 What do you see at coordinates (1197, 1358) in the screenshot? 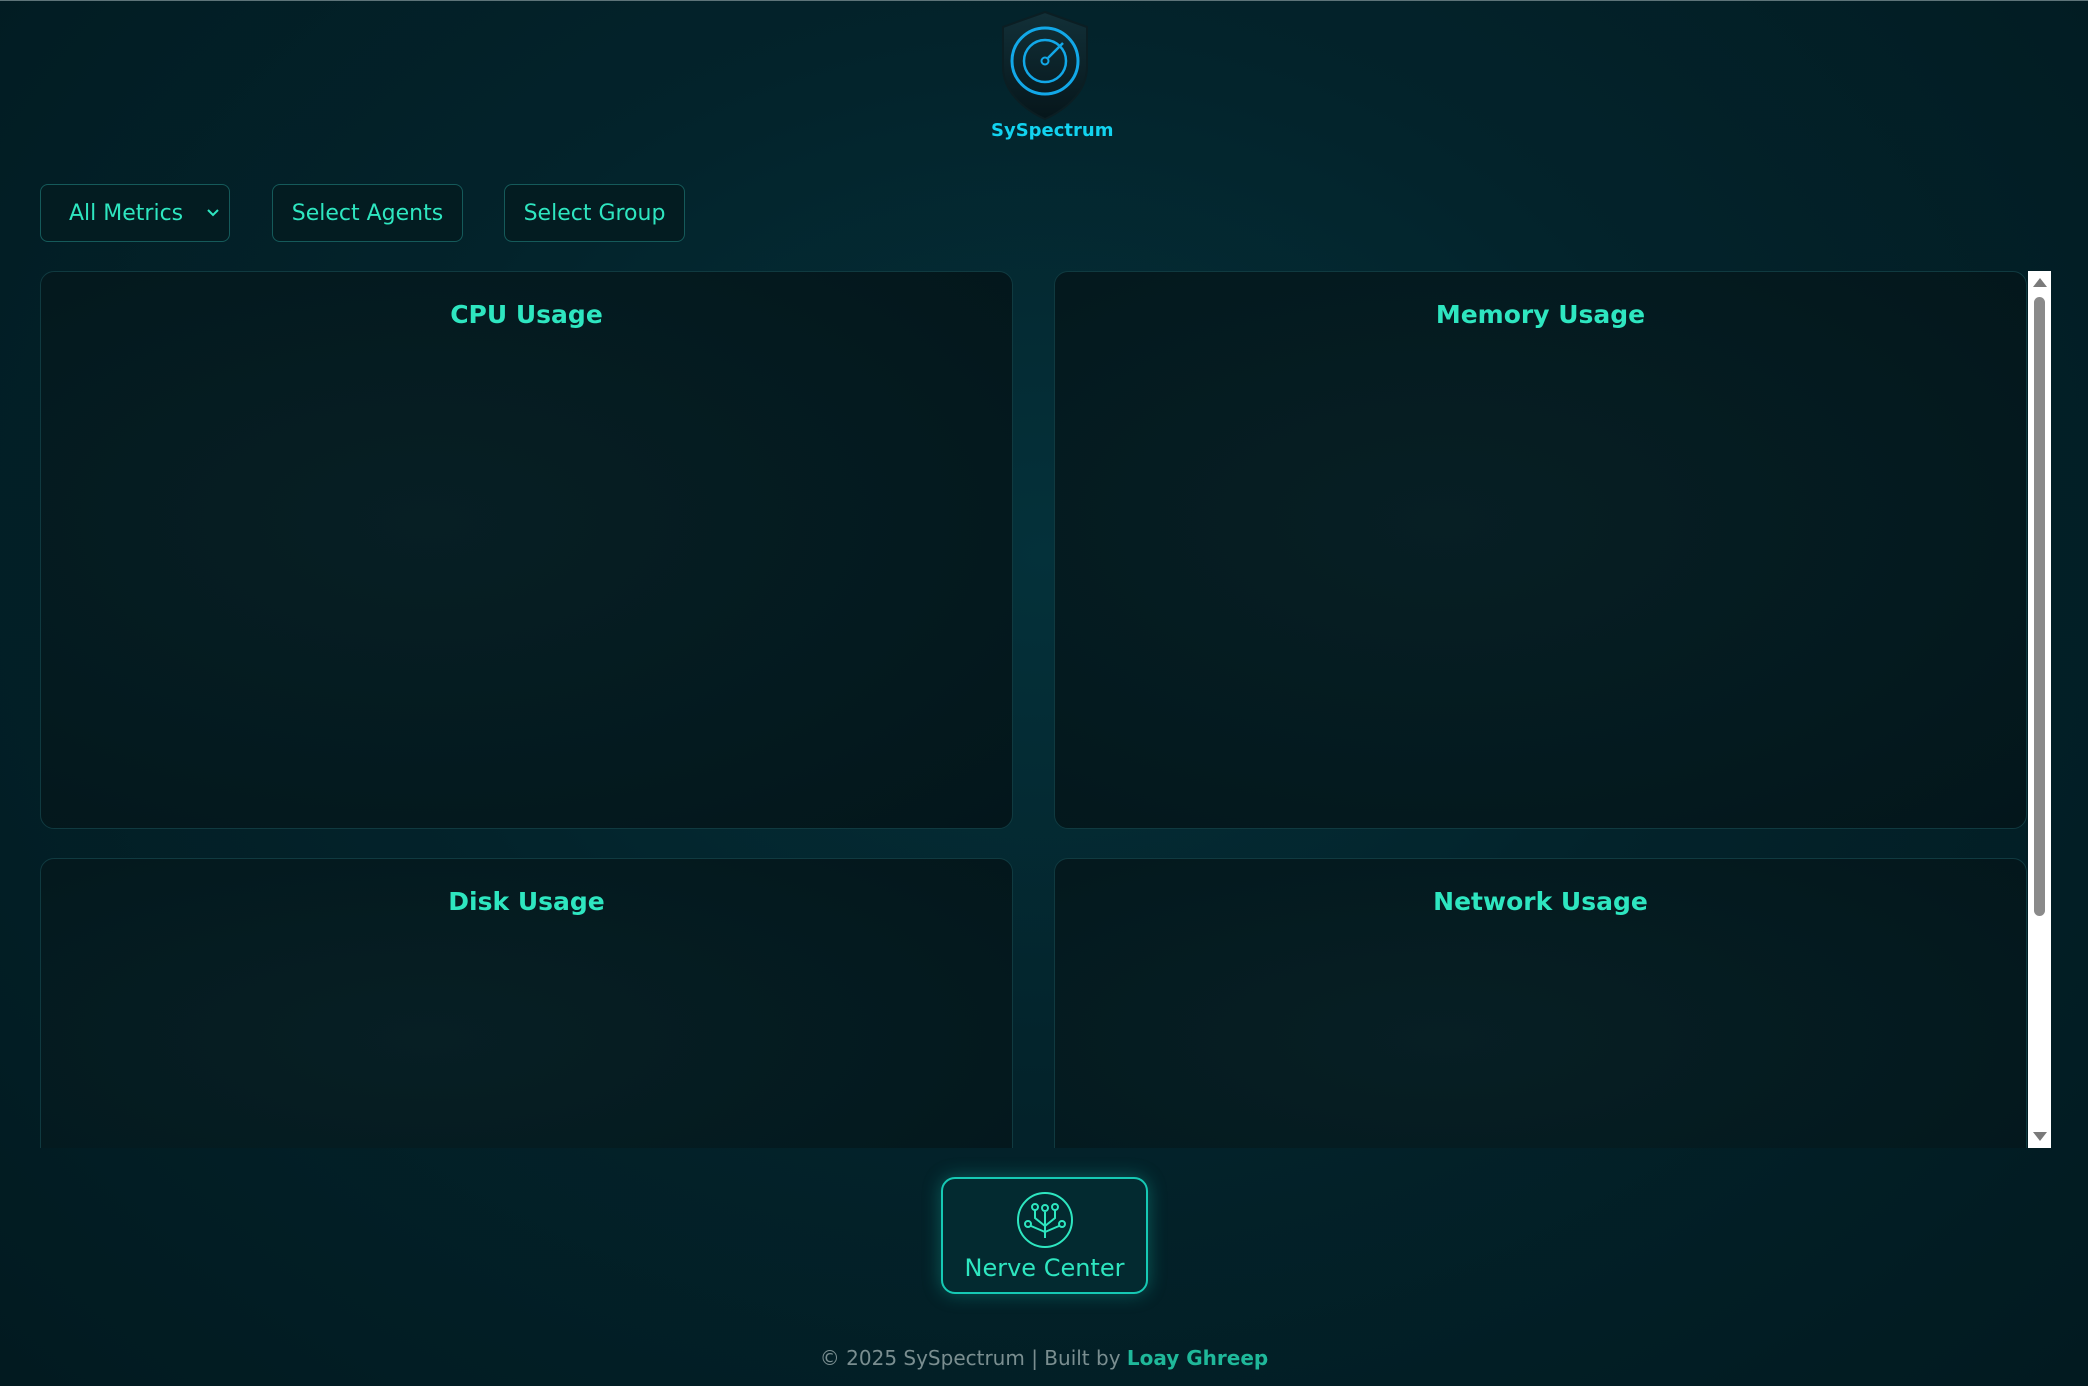
I see `footer-author-link: Loay Ghreep` at bounding box center [1197, 1358].